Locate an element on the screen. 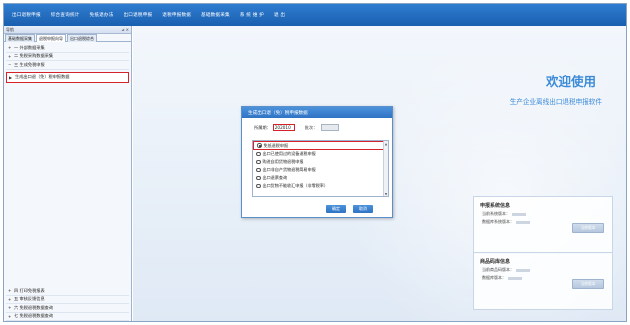  declare-info-title: 申报系统信息 is located at coordinates (495, 206).